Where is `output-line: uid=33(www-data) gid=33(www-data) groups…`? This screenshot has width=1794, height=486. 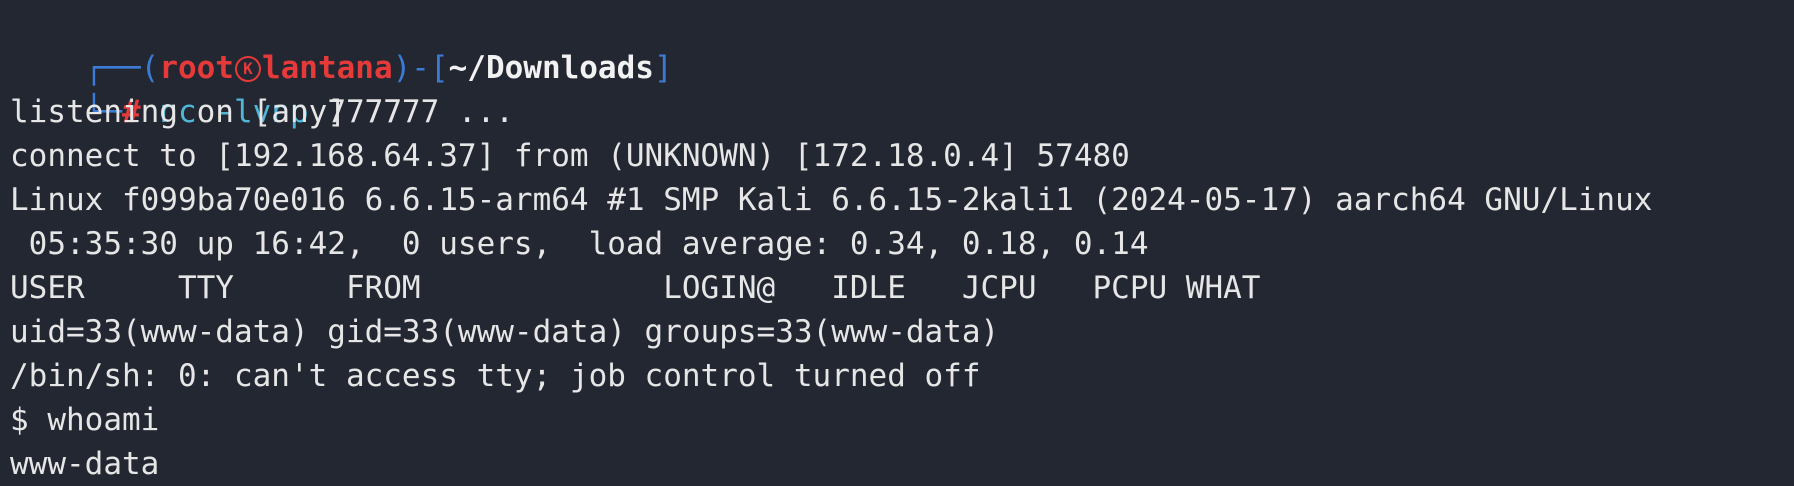 output-line: uid=33(www-data) gid=33(www-data) groups… is located at coordinates (505, 332).